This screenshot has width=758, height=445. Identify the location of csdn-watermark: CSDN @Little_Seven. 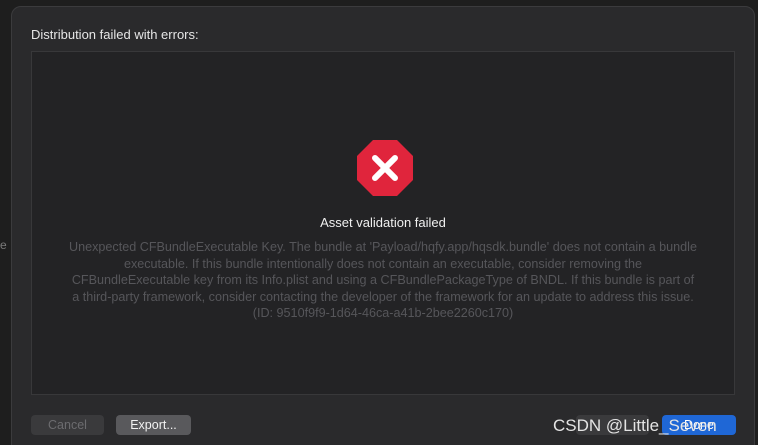
(635, 425).